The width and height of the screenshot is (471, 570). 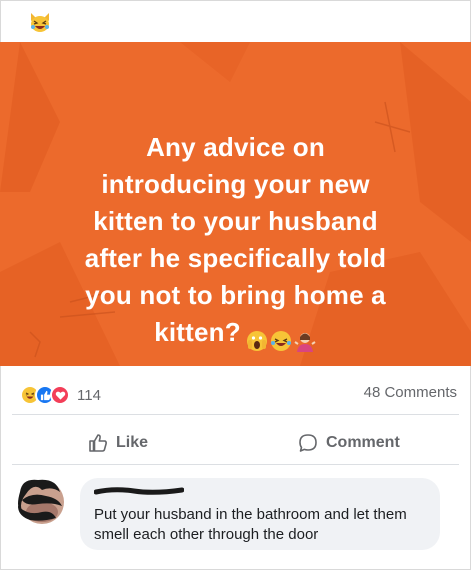 I want to click on love-reaction-icon, so click(x=60, y=395).